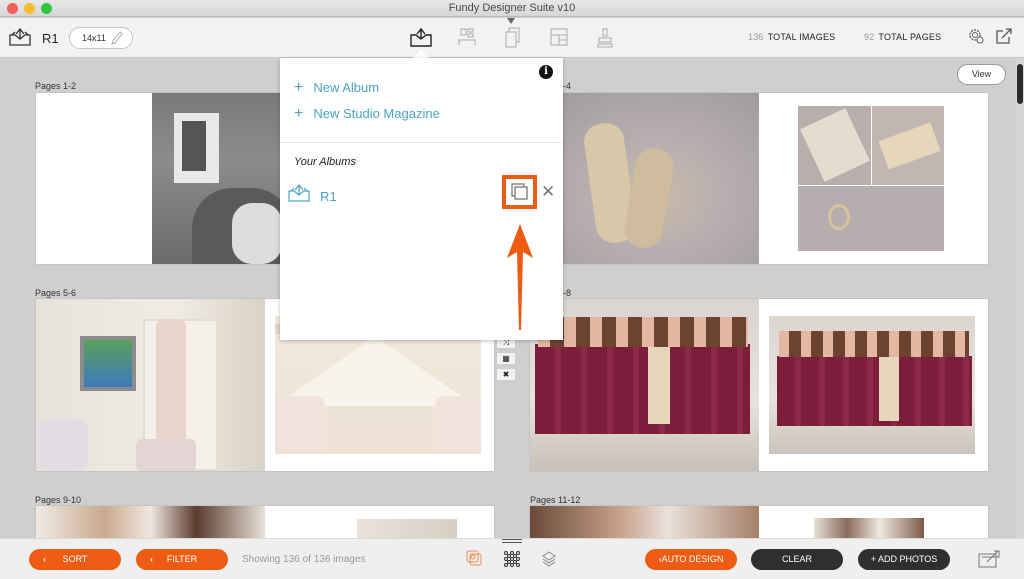 The image size is (1024, 579). Describe the element at coordinates (834, 145) in the screenshot. I see `photo-garter` at that location.